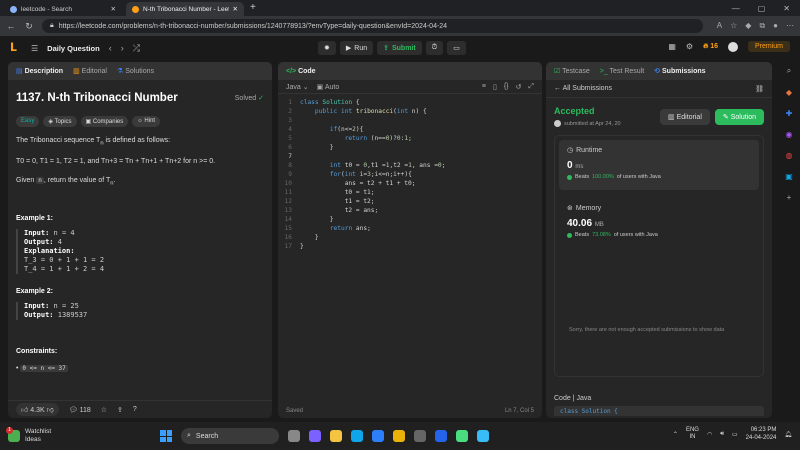  I want to click on new-tab-icon: +, so click(253, 9).